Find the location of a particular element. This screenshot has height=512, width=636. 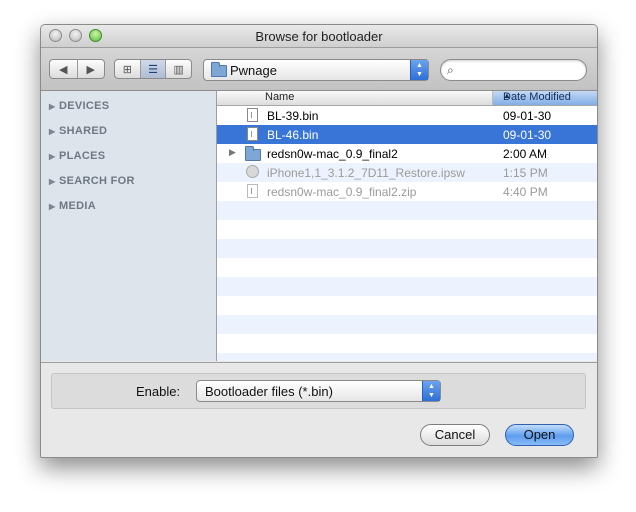

list-view-icon: ☰ is located at coordinates (153, 69).